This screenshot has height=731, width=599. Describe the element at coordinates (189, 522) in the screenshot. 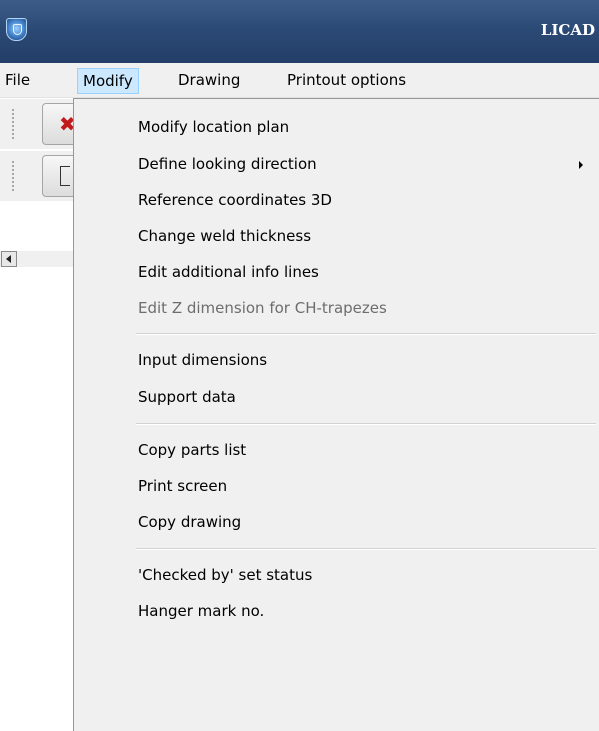

I see `menu-item-copy-drawing: Copy drawing` at that location.